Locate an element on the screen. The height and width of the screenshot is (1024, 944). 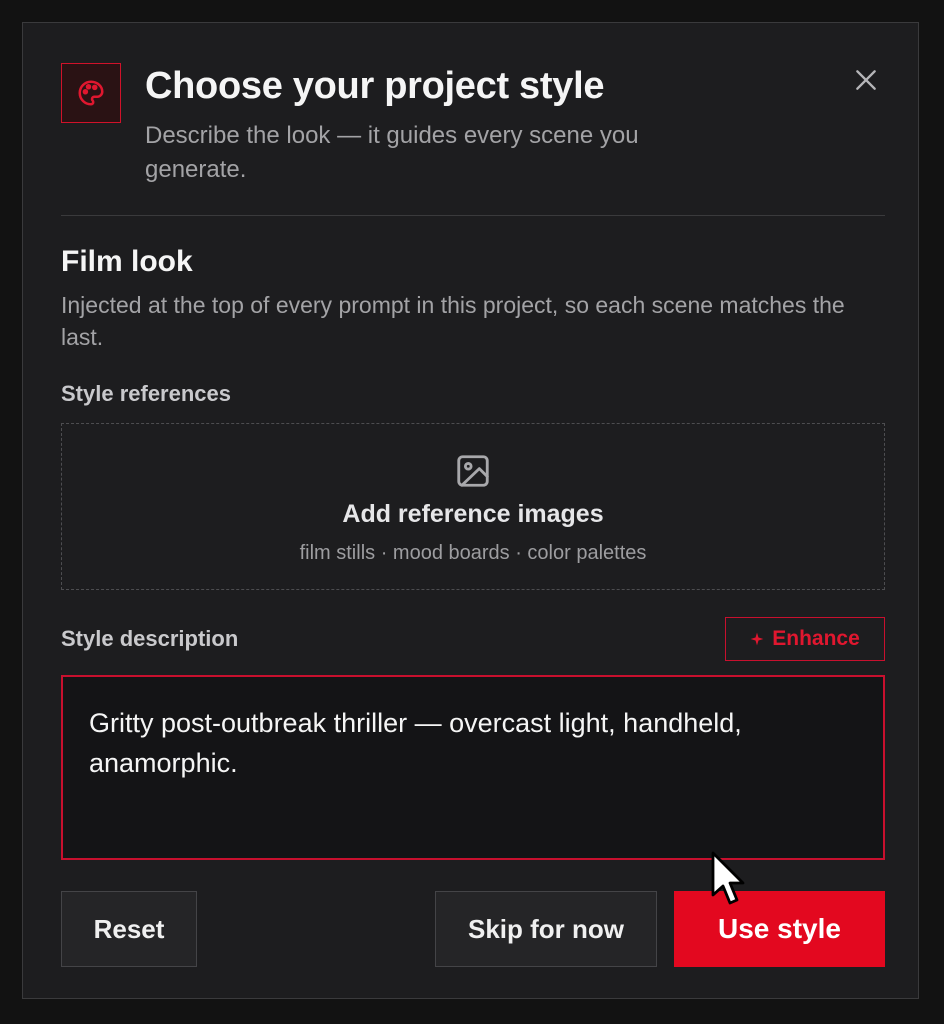
enhance-button: Enhance is located at coordinates (805, 639).